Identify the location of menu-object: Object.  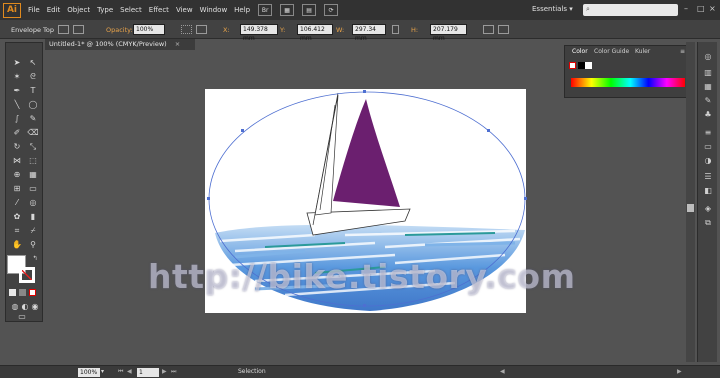
(78, 10).